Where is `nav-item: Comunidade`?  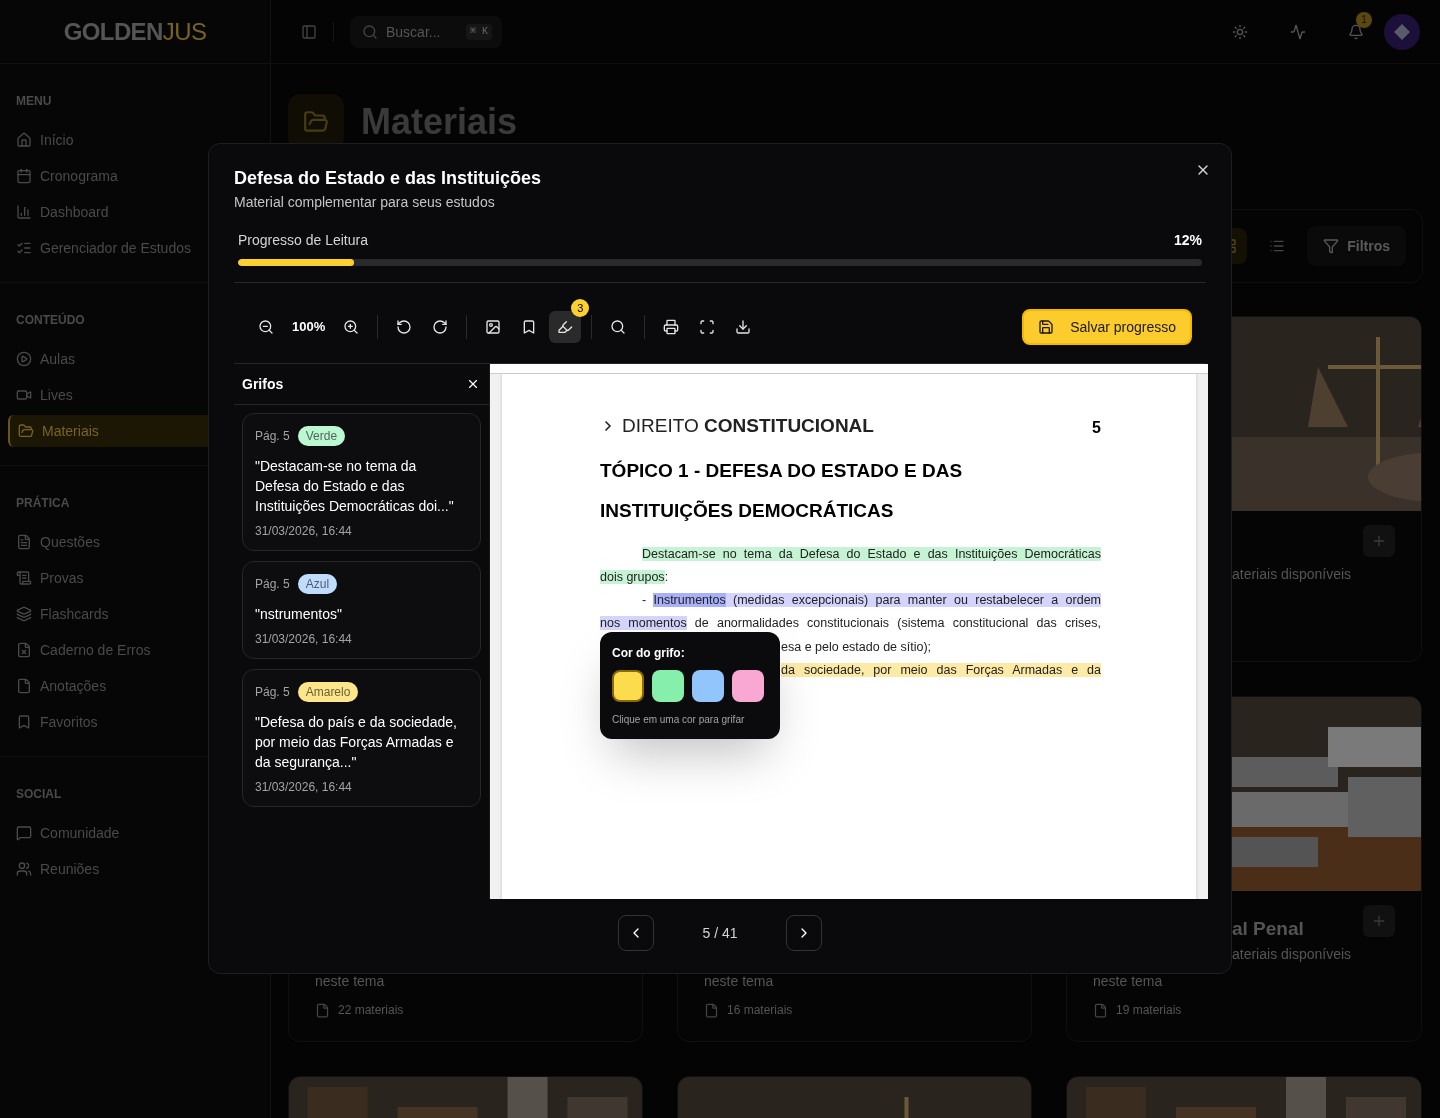 nav-item: Comunidade is located at coordinates (135, 833).